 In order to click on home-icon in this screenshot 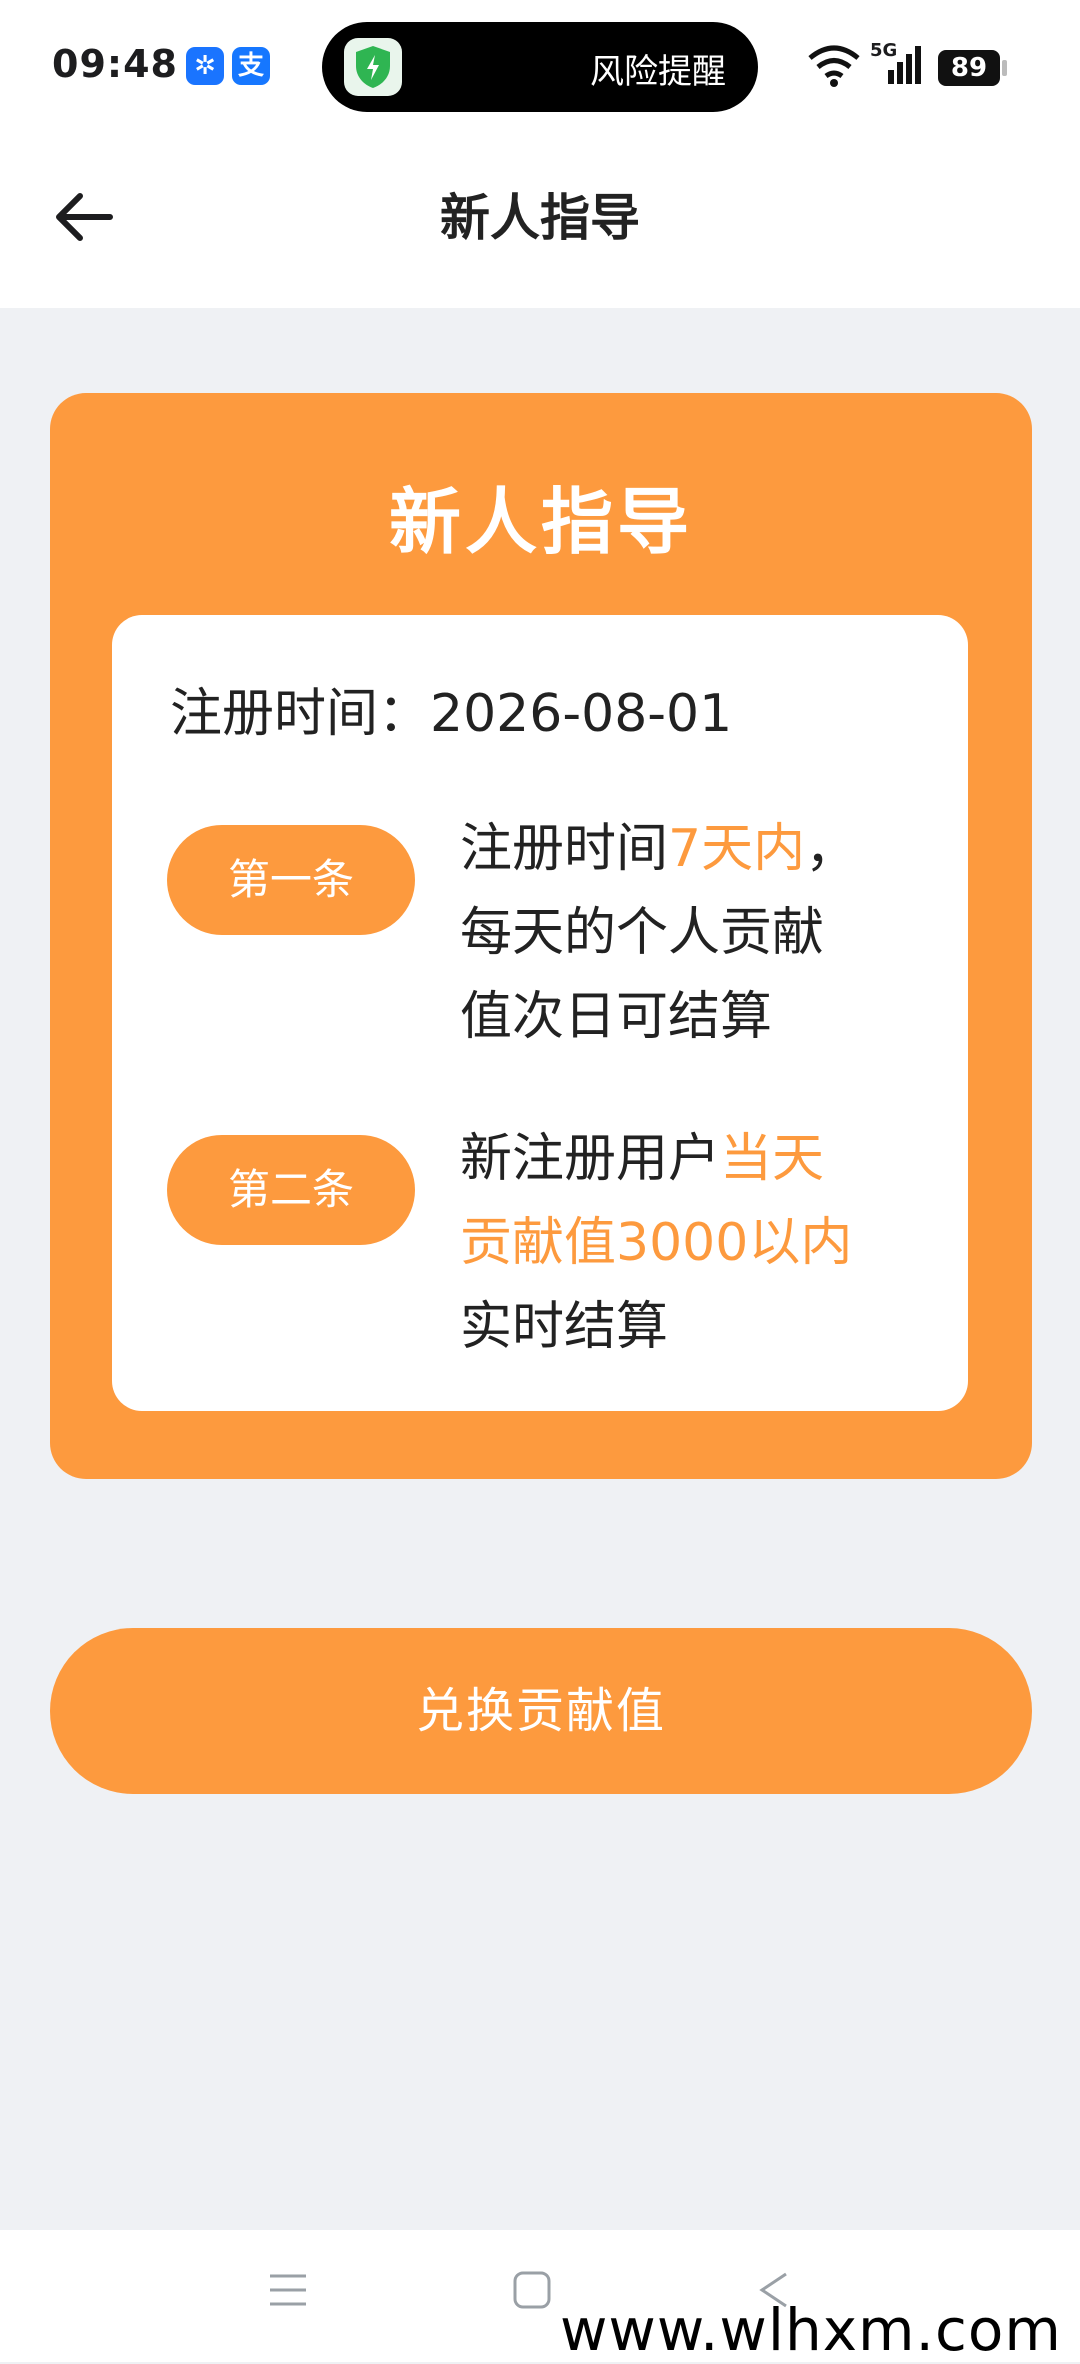, I will do `click(532, 2290)`.